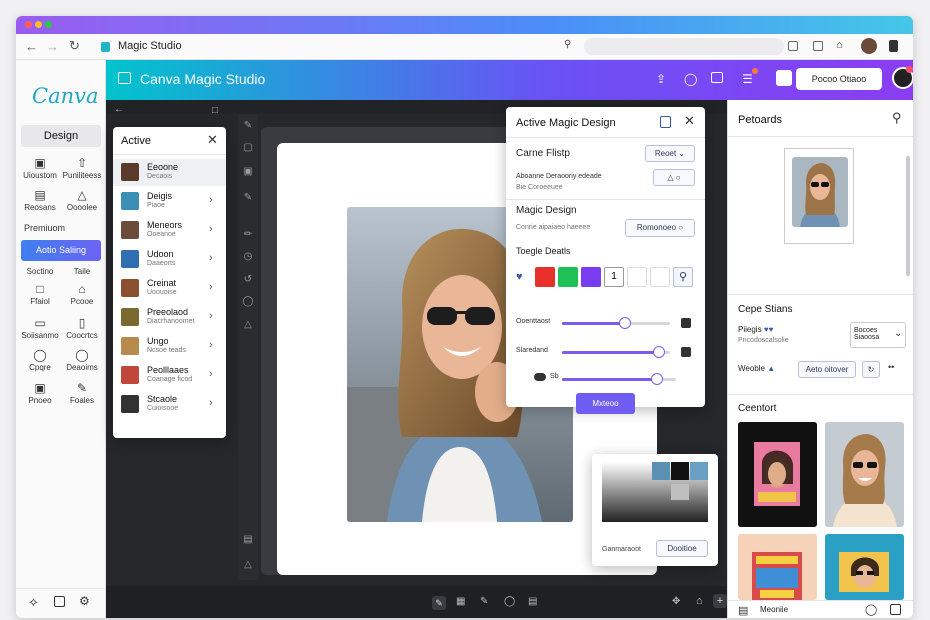 This screenshot has height=620, width=930. What do you see at coordinates (665, 122) in the screenshot?
I see `doc-icon` at bounding box center [665, 122].